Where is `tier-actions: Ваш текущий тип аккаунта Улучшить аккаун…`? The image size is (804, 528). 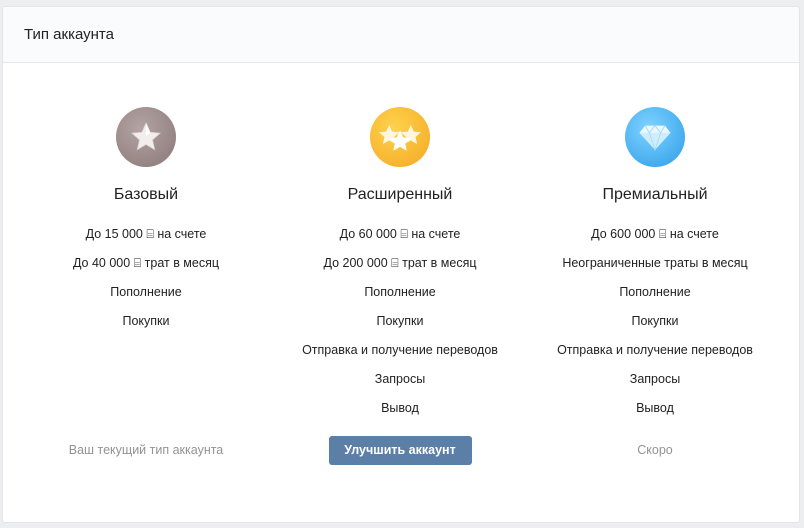
tier-actions: Ваш текущий тип аккаунта Улучшить аккаун… is located at coordinates (401, 450).